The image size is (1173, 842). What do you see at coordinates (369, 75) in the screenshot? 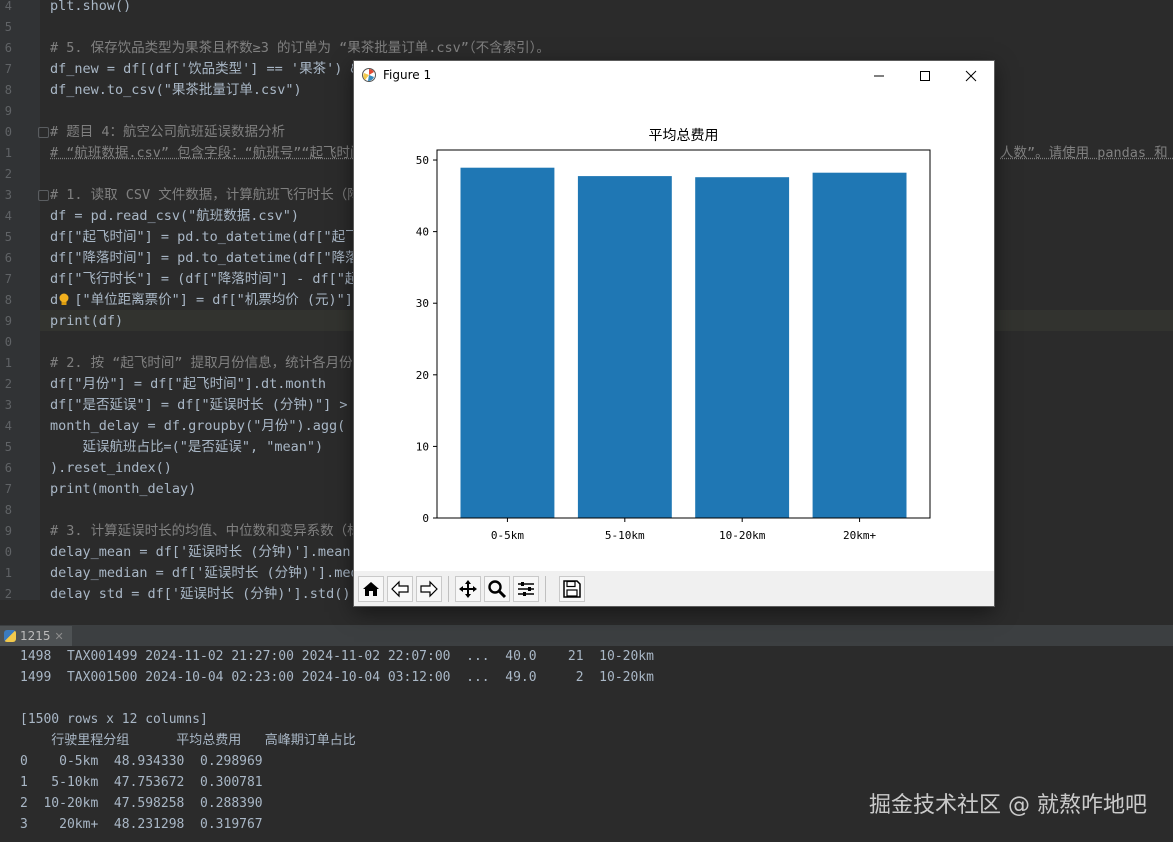
I see `matplotlib-logo-icon` at bounding box center [369, 75].